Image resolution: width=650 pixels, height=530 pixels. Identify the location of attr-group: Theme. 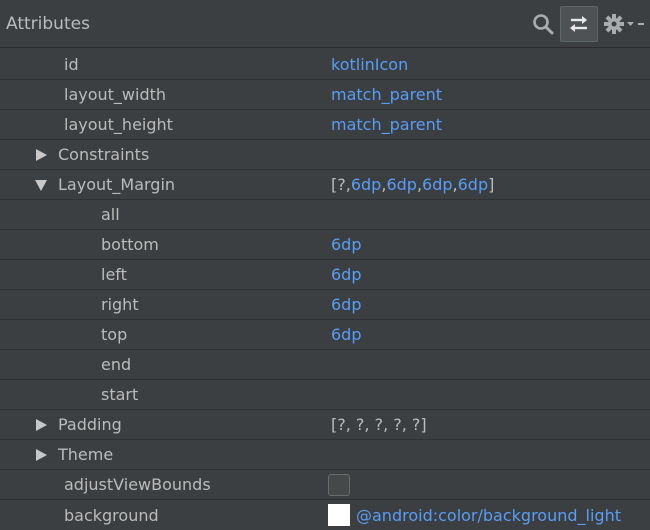
(177, 454).